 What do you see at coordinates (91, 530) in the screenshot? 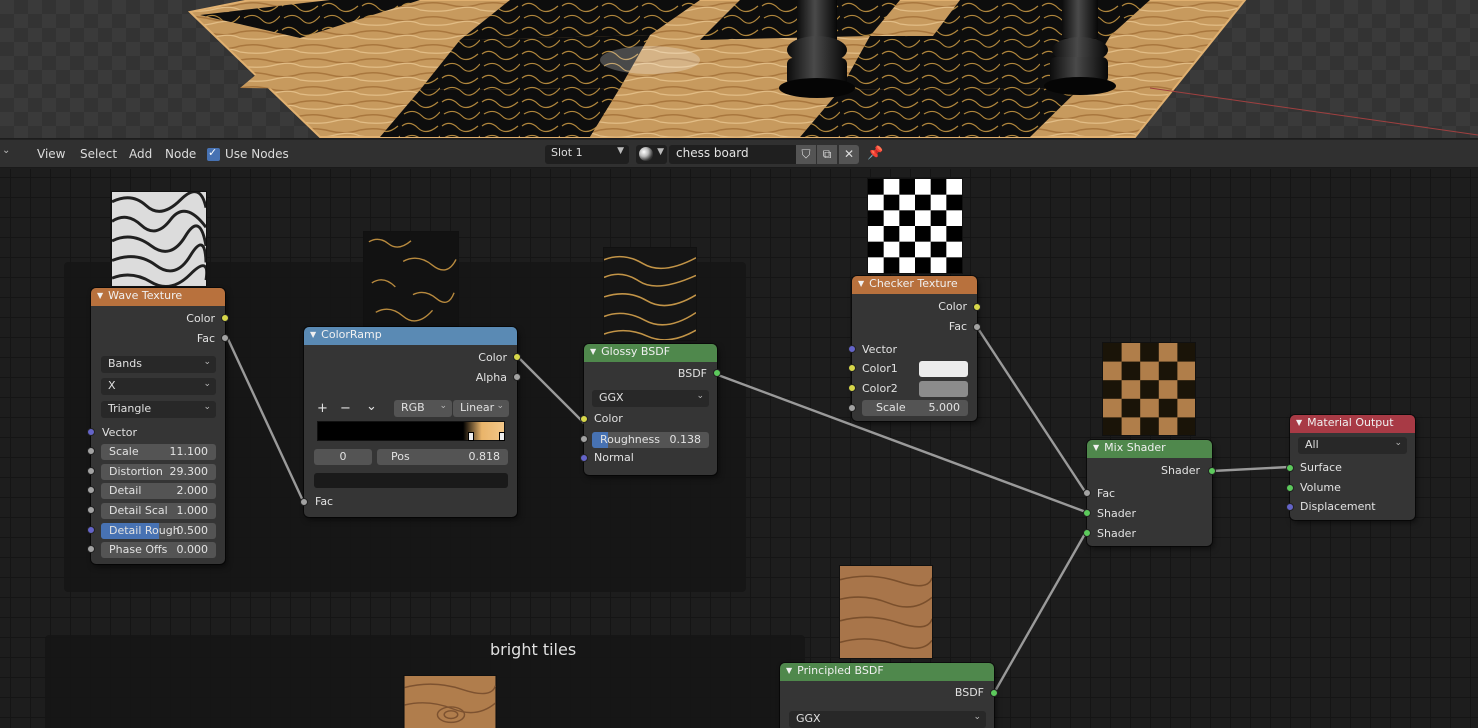
I see `socket-detail-roughness-in` at bounding box center [91, 530].